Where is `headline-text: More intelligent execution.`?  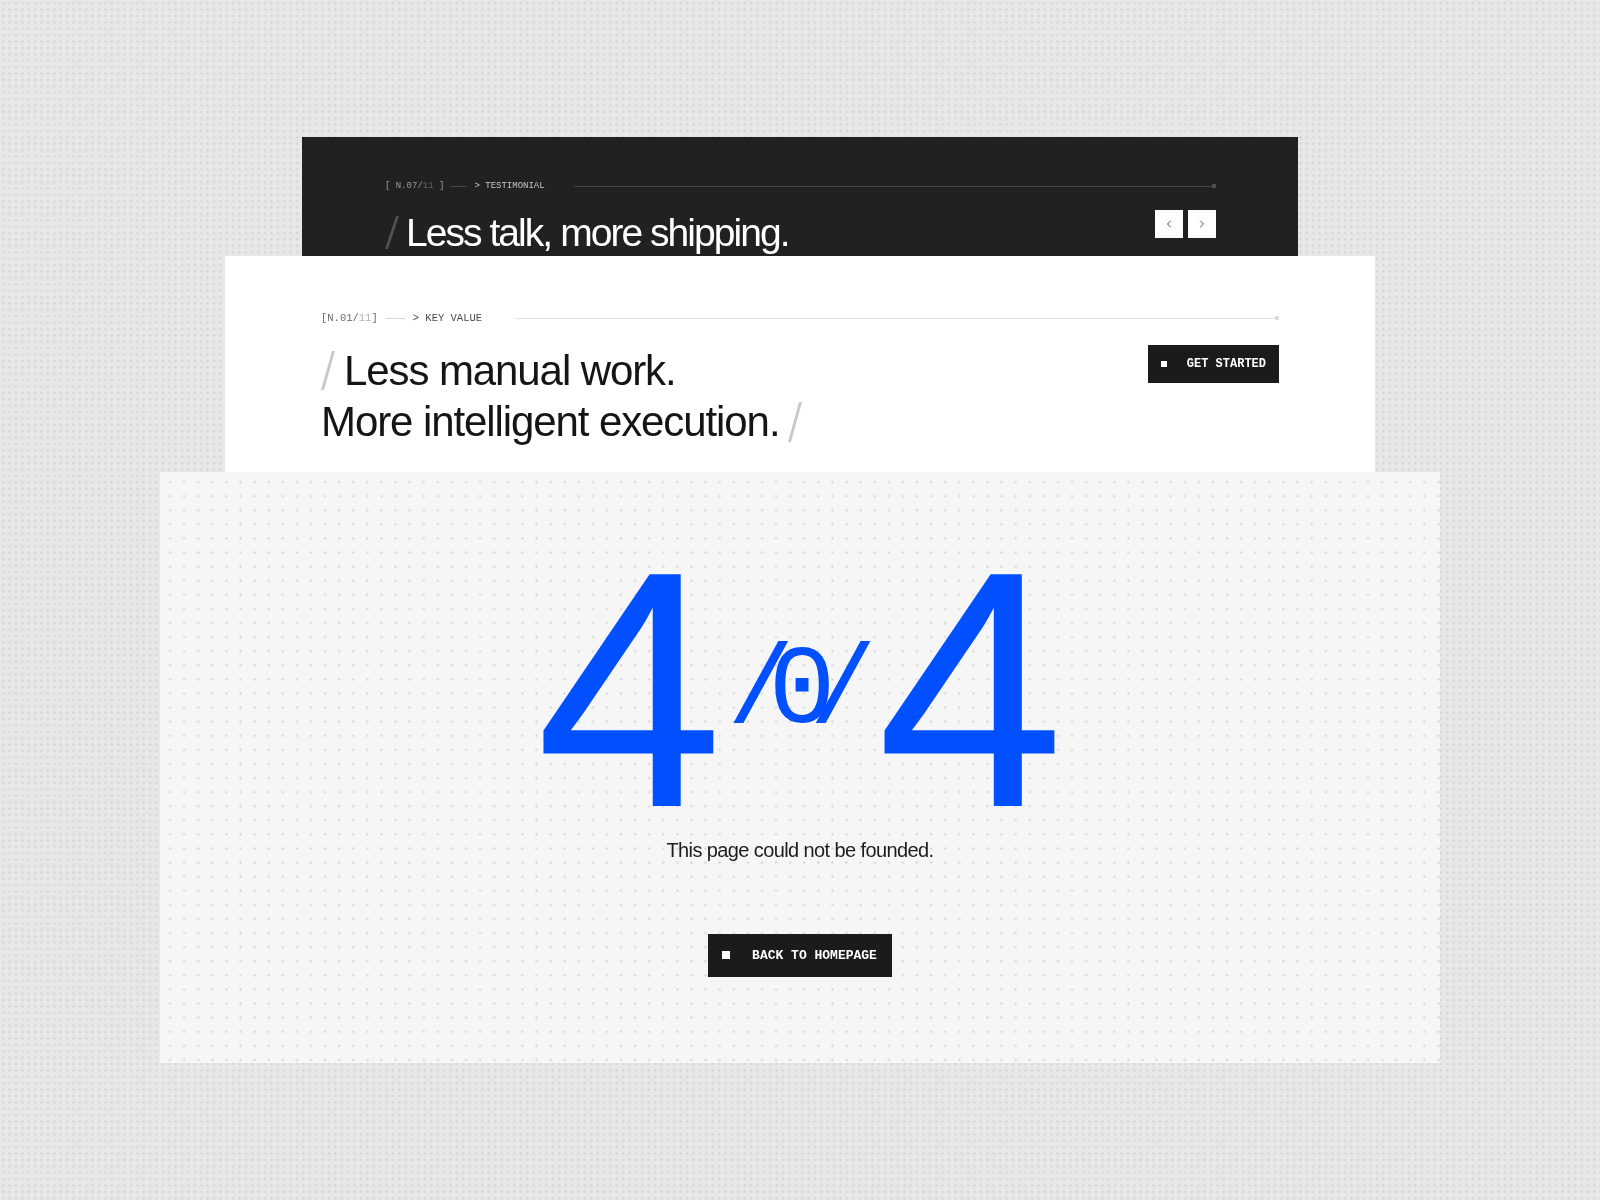 headline-text: More intelligent execution. is located at coordinates (550, 422).